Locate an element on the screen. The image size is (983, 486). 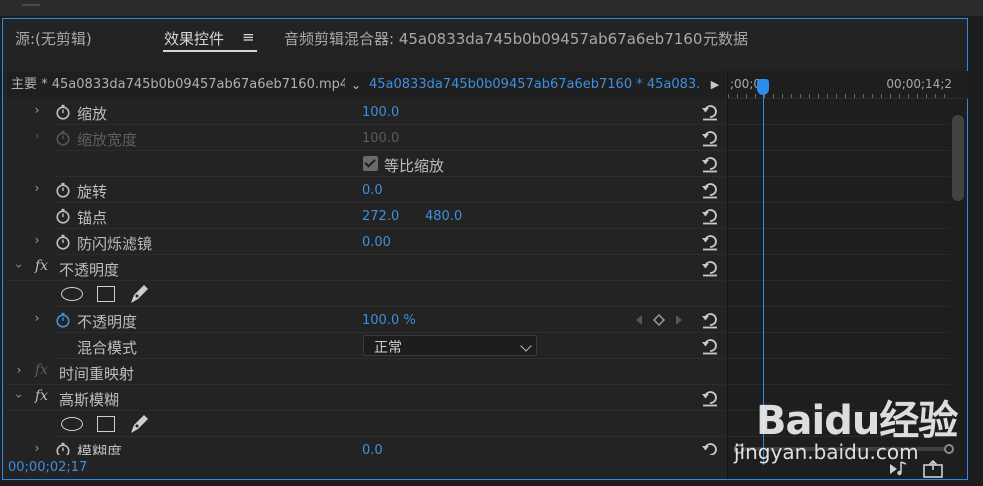
zoom-scrollbar-left-handle is located at coordinates (739, 449).